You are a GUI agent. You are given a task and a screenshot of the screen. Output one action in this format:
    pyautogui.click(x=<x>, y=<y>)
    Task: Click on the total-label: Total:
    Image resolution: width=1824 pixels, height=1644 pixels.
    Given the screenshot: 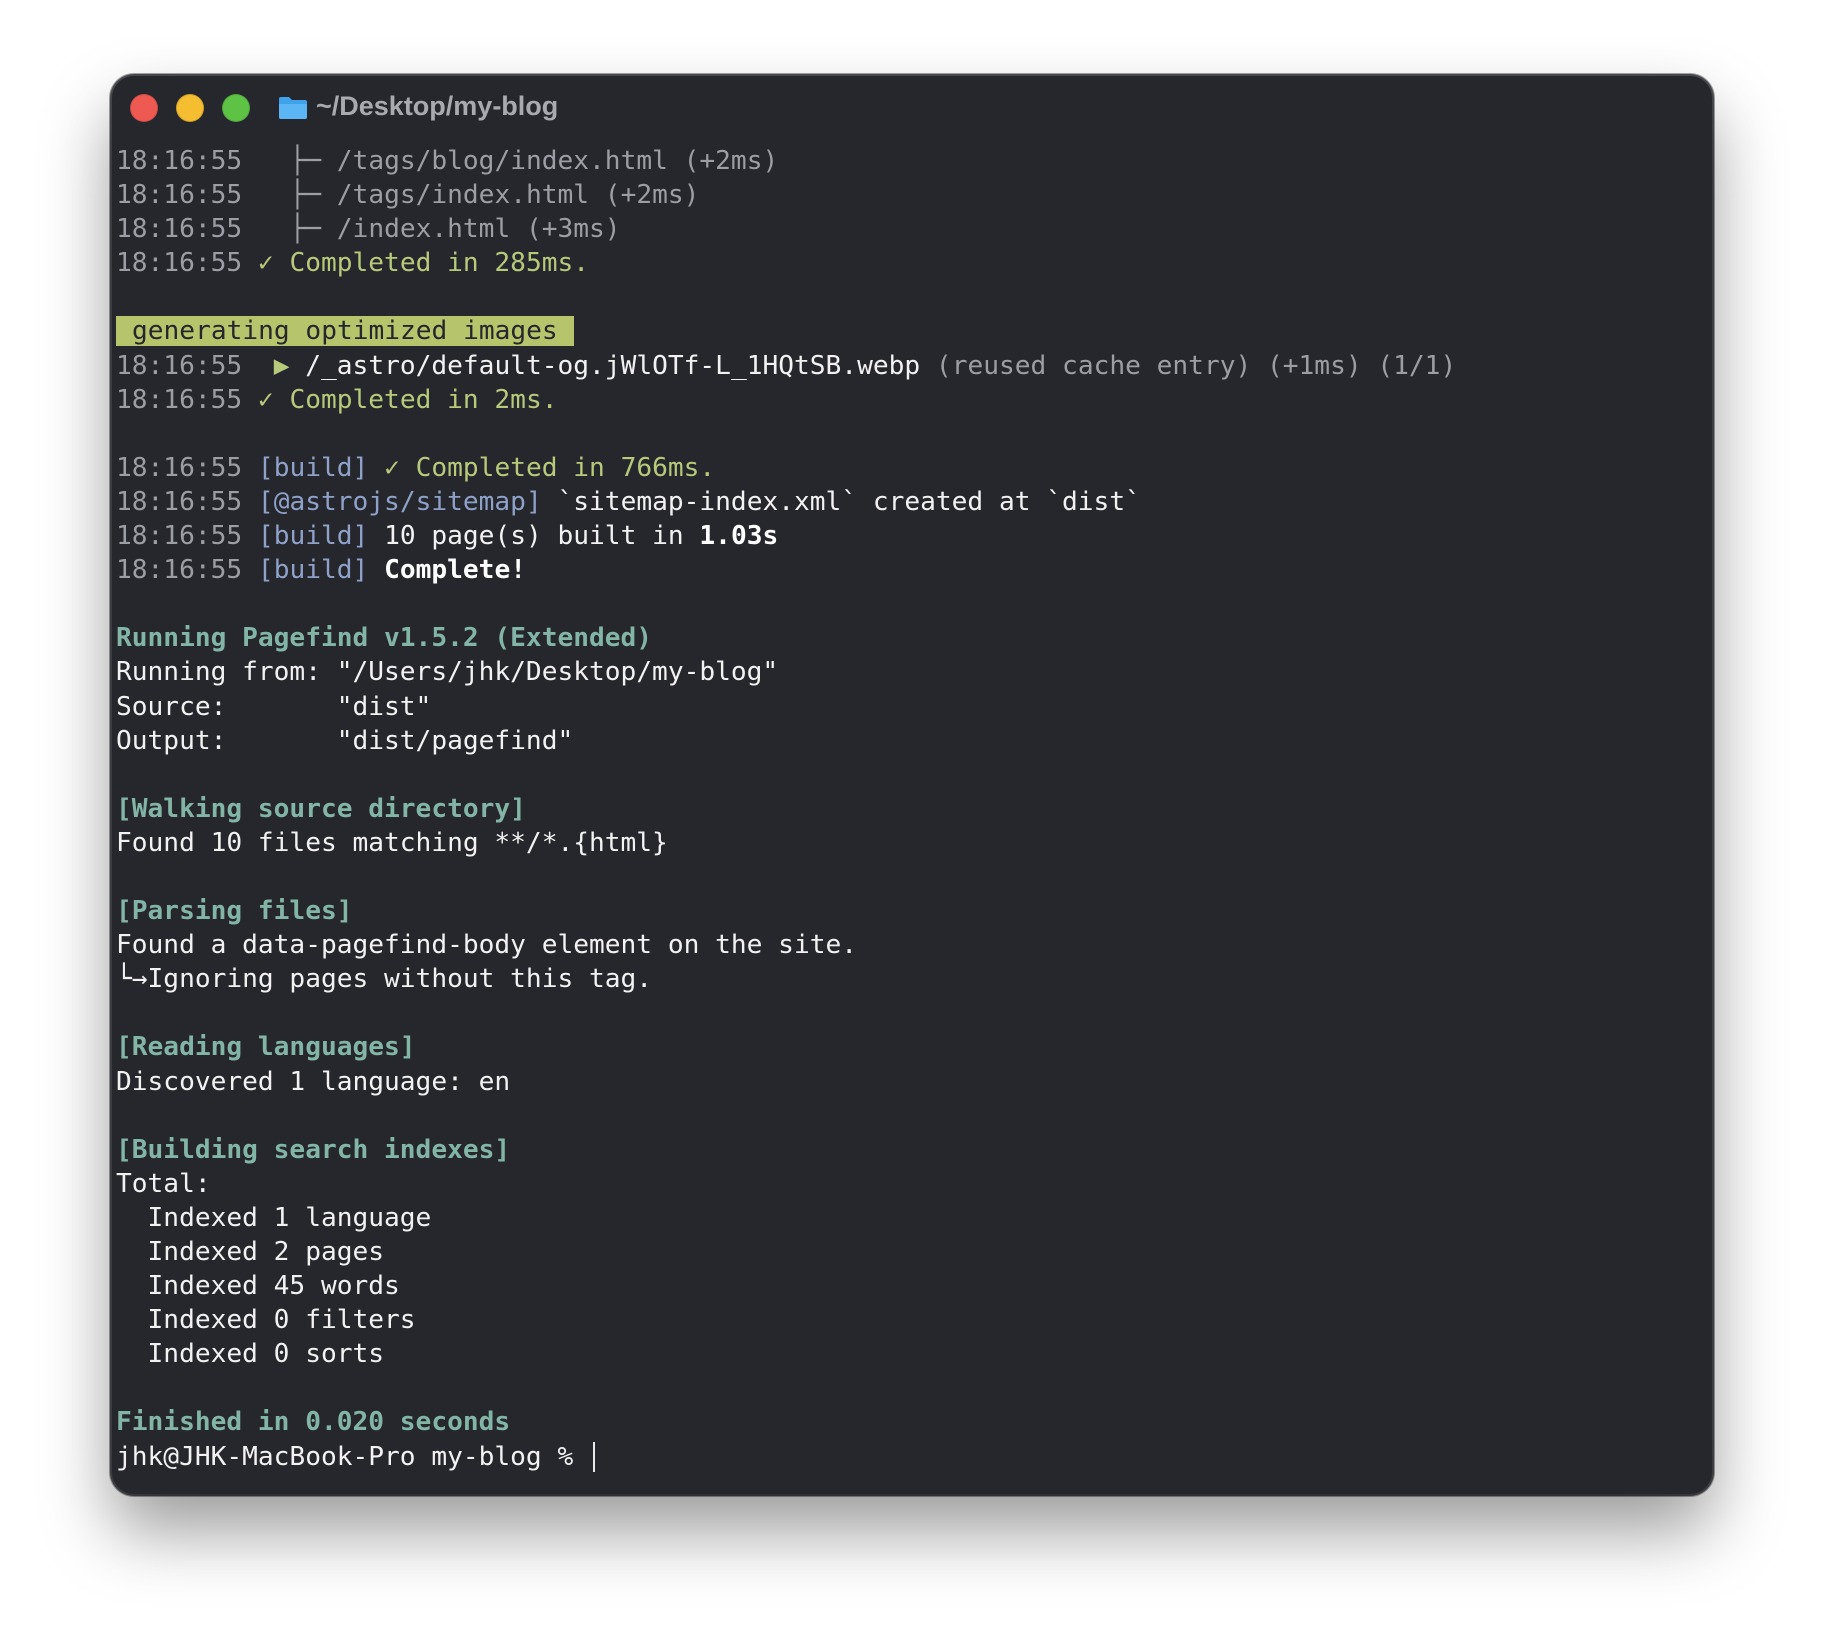 What is the action you would take?
    pyautogui.click(x=163, y=1183)
    